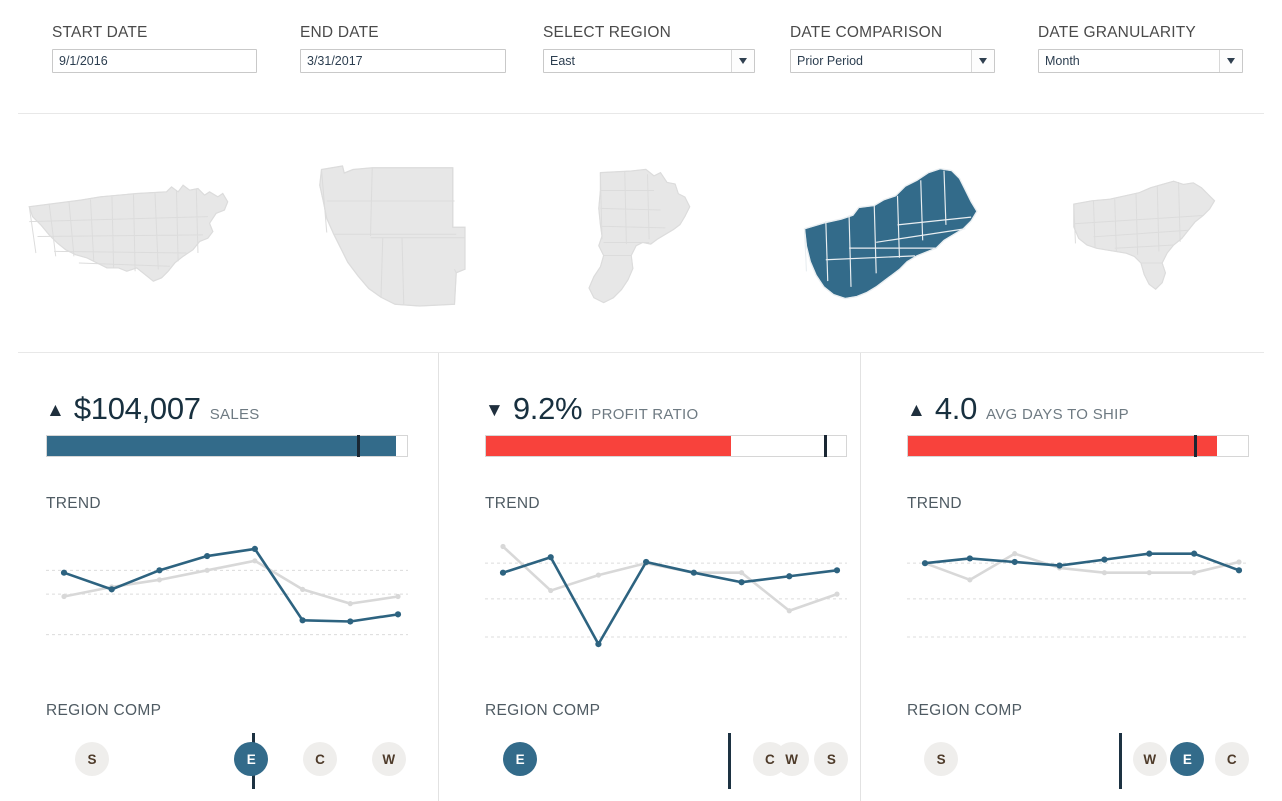 This screenshot has width=1282, height=801. What do you see at coordinates (1154, 236) in the screenshot?
I see `map-south-thumbnail` at bounding box center [1154, 236].